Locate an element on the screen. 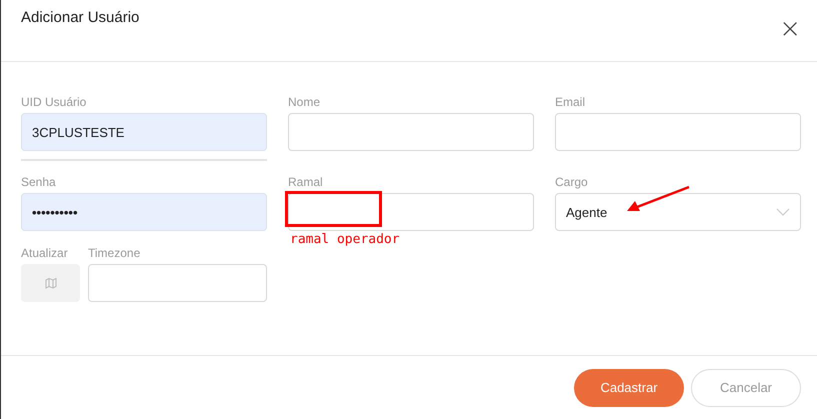 The height and width of the screenshot is (419, 817). update-button is located at coordinates (50, 283).